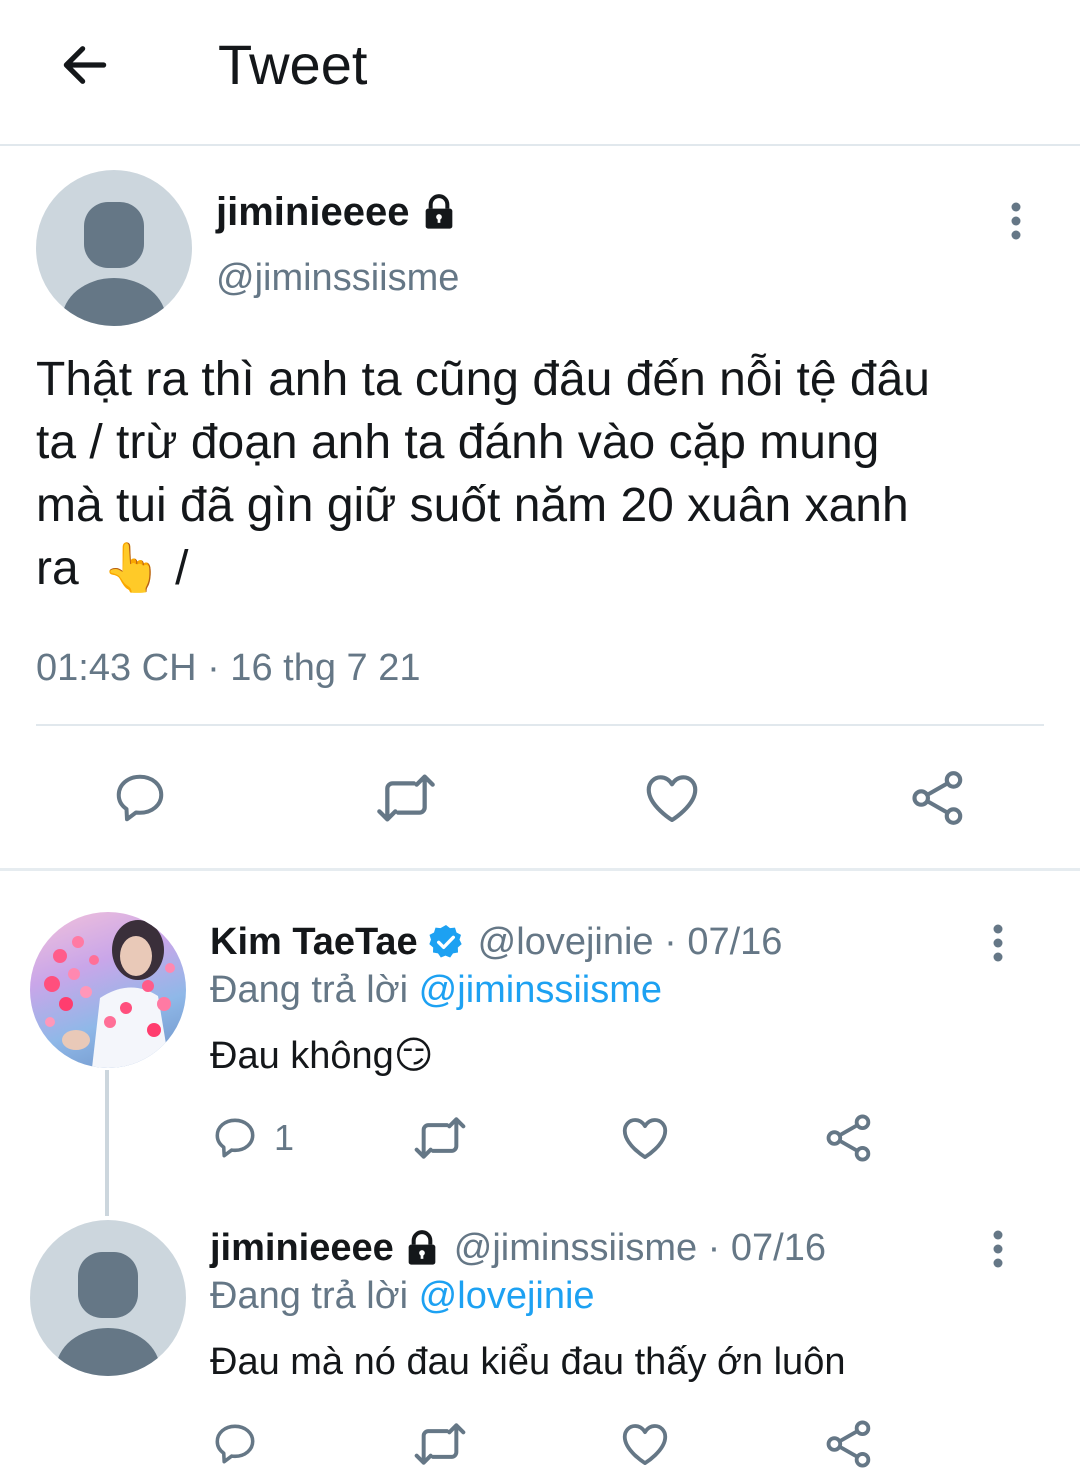  I want to click on reply-header: Kim TaeTae @lovejinie · 07/16, so click(496, 942).